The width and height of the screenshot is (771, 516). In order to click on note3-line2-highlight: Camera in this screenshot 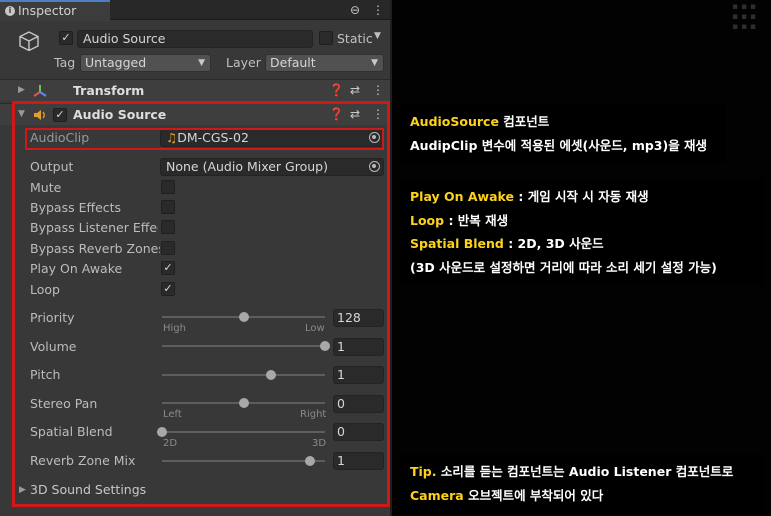, I will do `click(437, 495)`.